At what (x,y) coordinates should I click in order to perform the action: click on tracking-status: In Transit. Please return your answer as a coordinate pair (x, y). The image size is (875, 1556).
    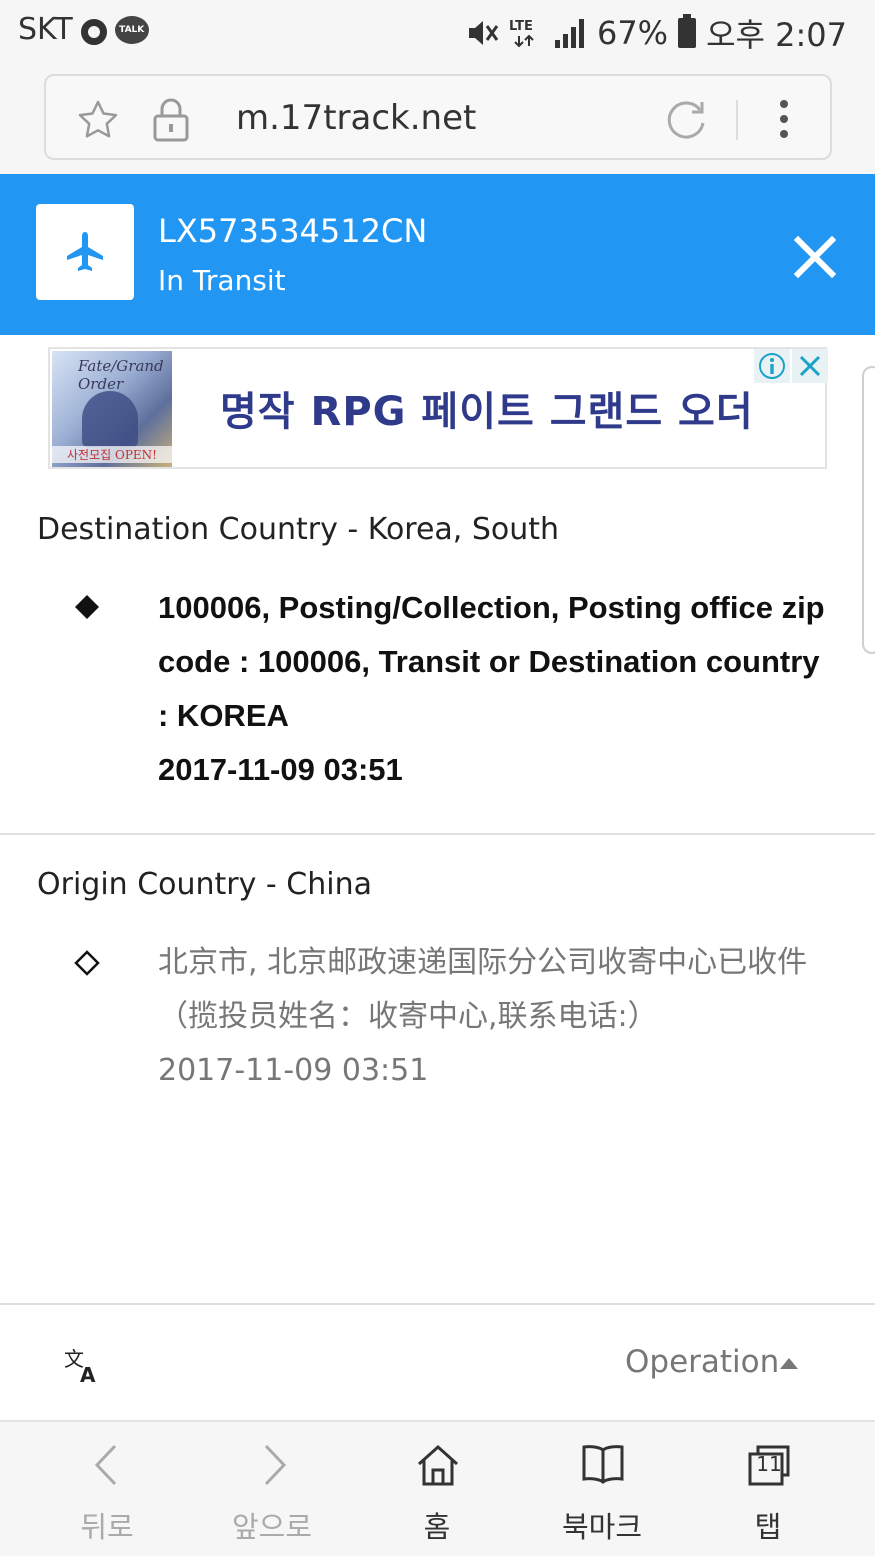
    Looking at the image, I should click on (222, 280).